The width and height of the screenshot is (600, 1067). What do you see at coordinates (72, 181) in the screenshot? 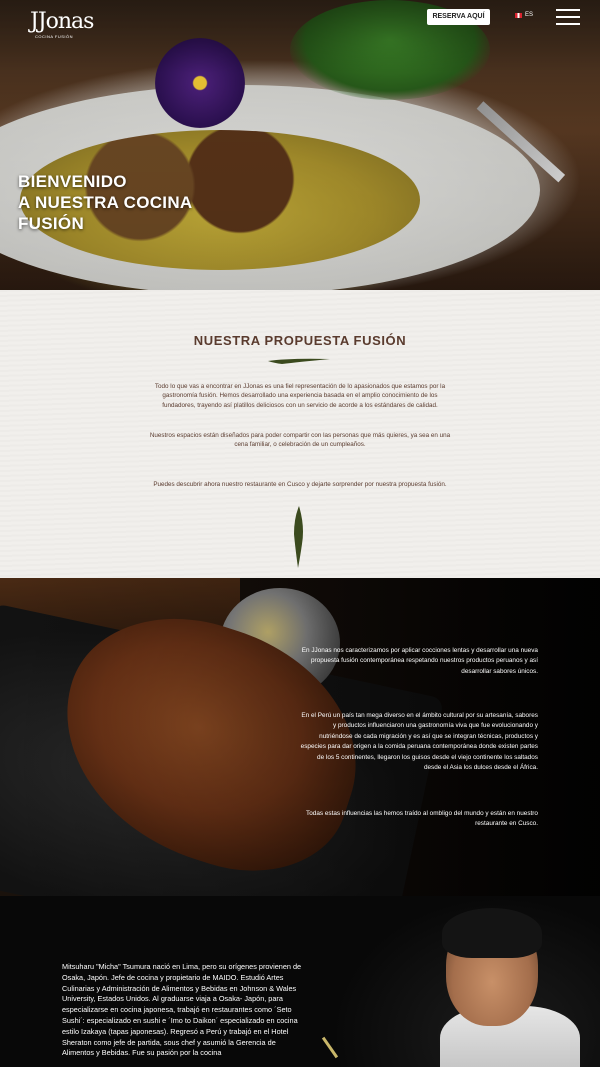
I see `hero-title-line1: BIENVENIDO` at bounding box center [72, 181].